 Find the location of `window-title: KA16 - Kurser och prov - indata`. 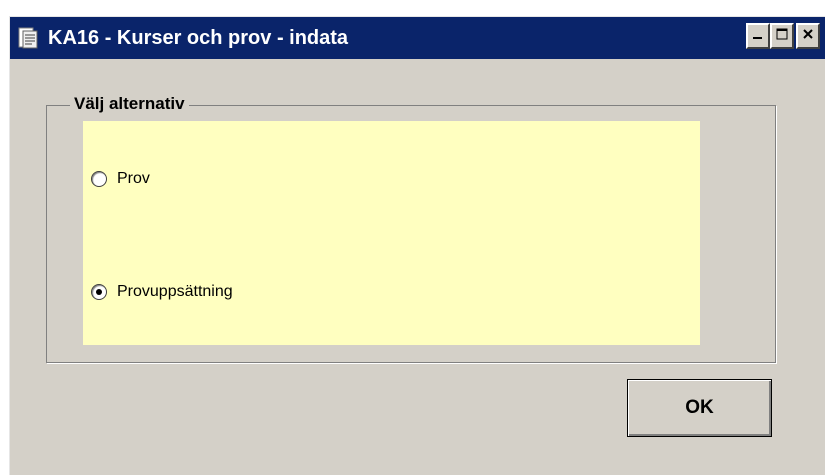

window-title: KA16 - Kurser och prov - indata is located at coordinates (198, 38).